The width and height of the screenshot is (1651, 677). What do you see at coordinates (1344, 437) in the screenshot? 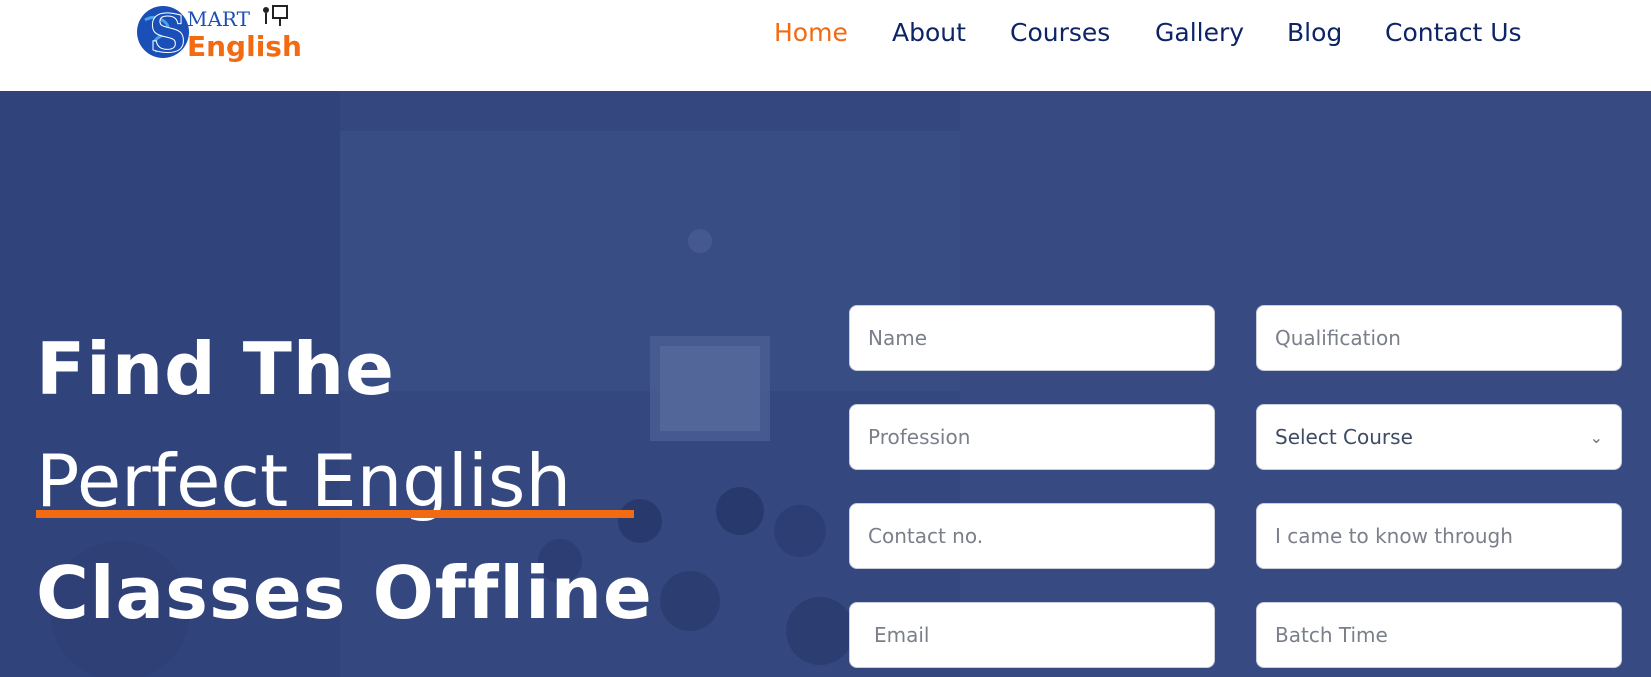
I see `course-select-value: Select Course` at bounding box center [1344, 437].